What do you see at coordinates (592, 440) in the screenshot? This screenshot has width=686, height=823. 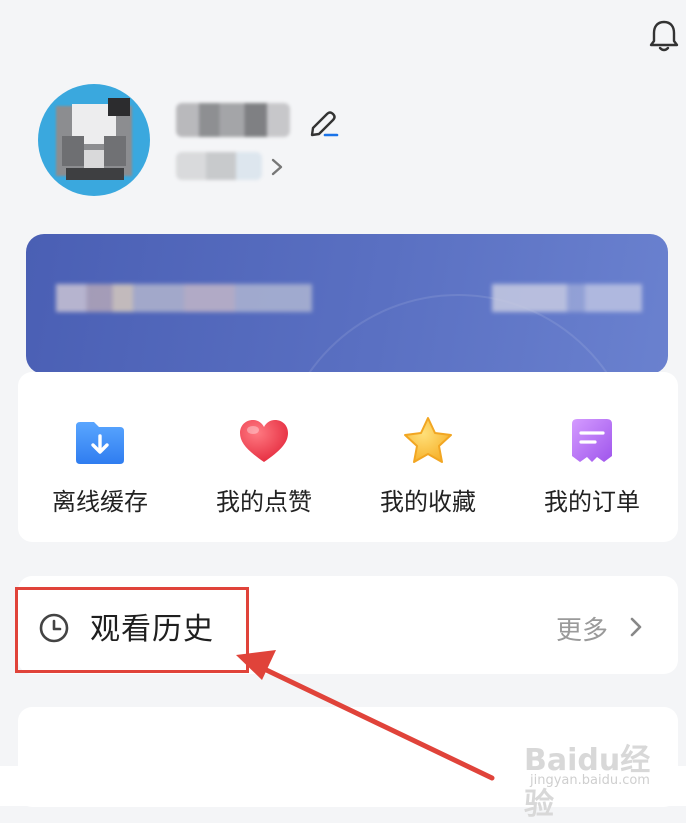 I see `order-icon` at bounding box center [592, 440].